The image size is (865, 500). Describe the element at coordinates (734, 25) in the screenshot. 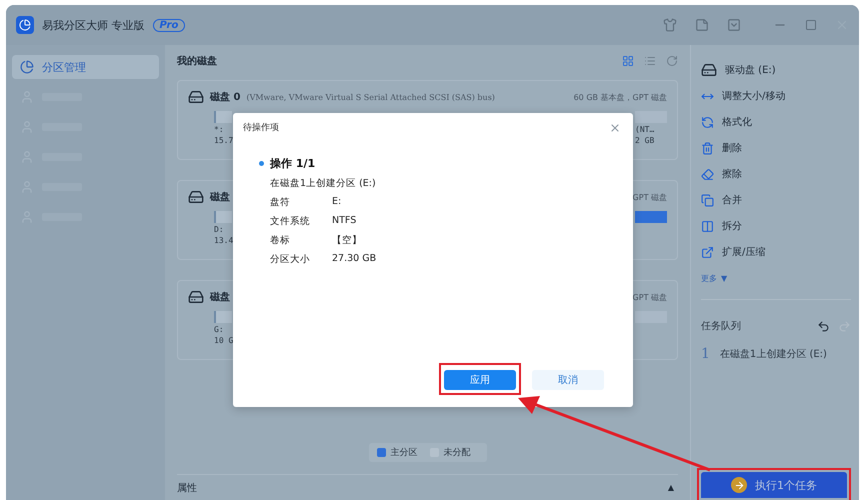

I see `dropdown-icon` at that location.